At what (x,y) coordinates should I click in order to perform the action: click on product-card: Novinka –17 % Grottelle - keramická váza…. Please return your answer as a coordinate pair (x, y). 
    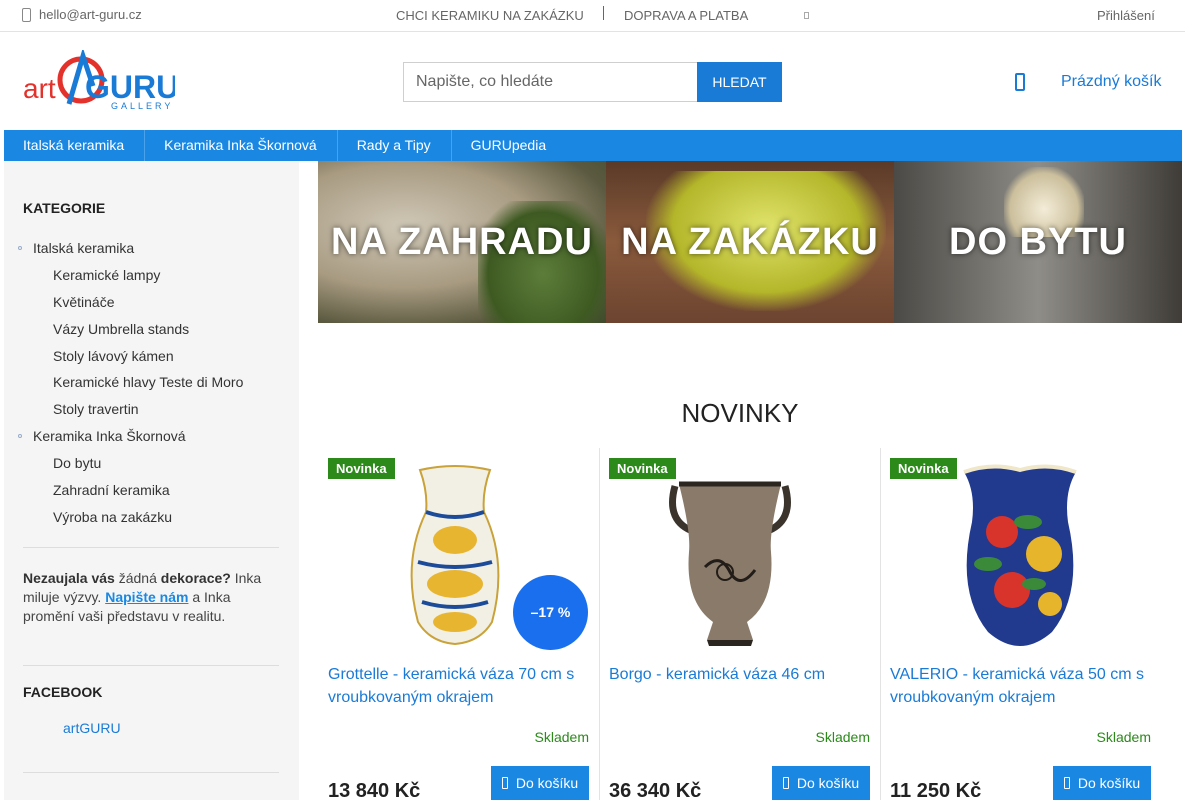
    Looking at the image, I should click on (458, 625).